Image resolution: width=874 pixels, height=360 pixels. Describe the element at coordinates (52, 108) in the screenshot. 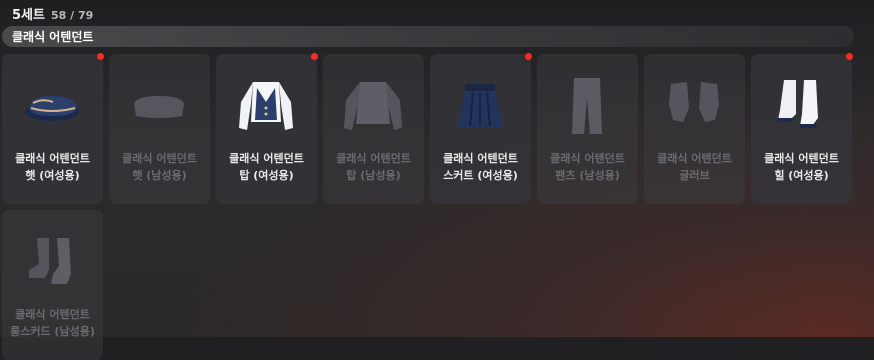

I see `hat-icon` at that location.